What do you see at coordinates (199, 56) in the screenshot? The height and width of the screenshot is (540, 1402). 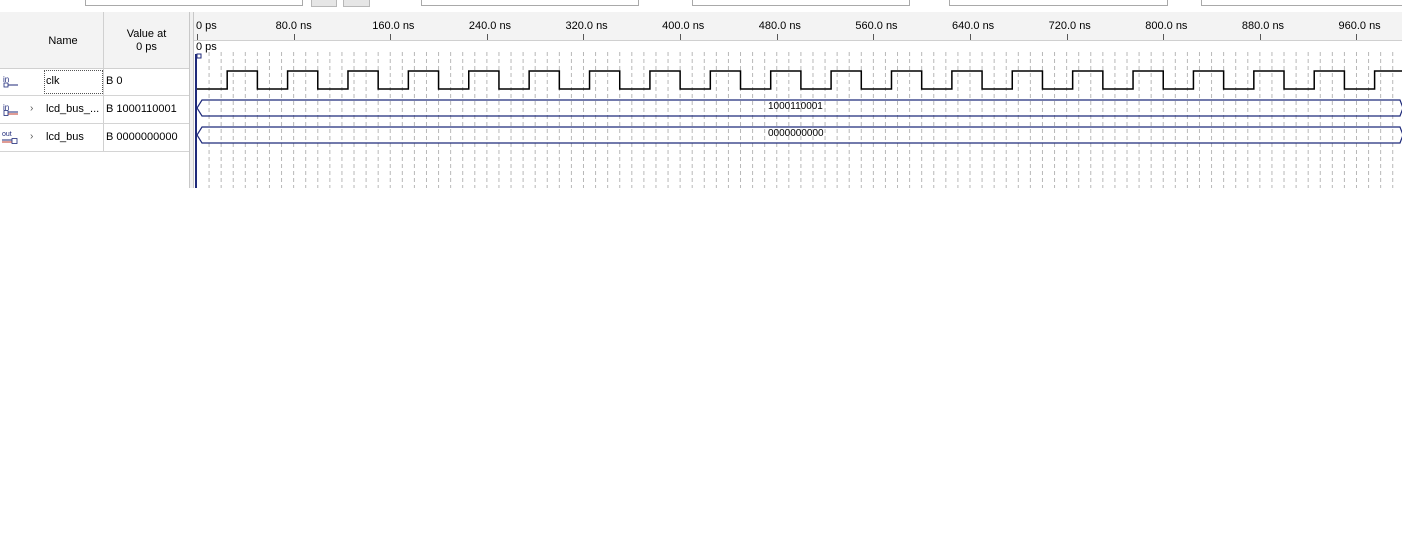 I see `cursor-handle` at bounding box center [199, 56].